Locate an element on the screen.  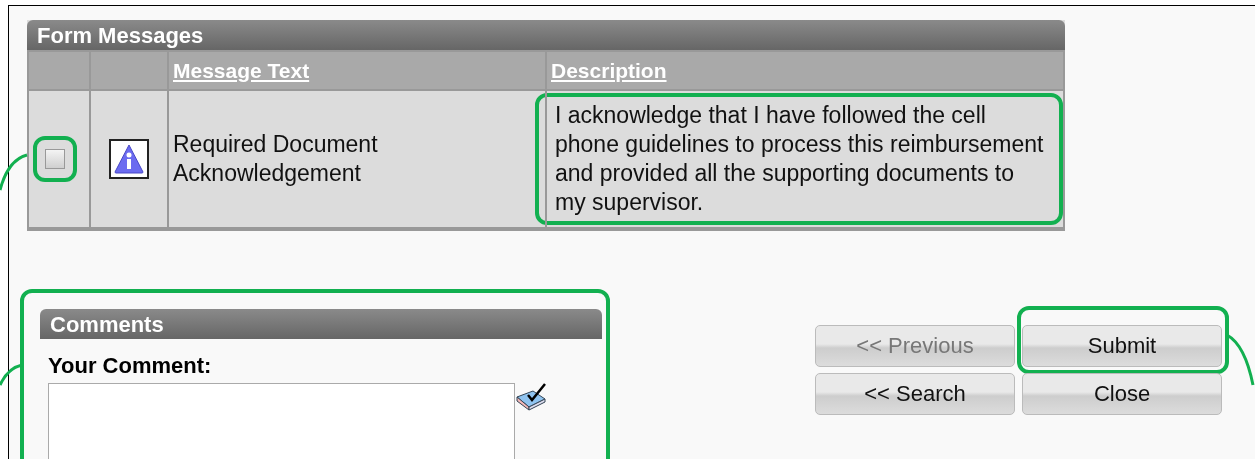
message-text: Required Document Acknowledgement is located at coordinates (275, 158).